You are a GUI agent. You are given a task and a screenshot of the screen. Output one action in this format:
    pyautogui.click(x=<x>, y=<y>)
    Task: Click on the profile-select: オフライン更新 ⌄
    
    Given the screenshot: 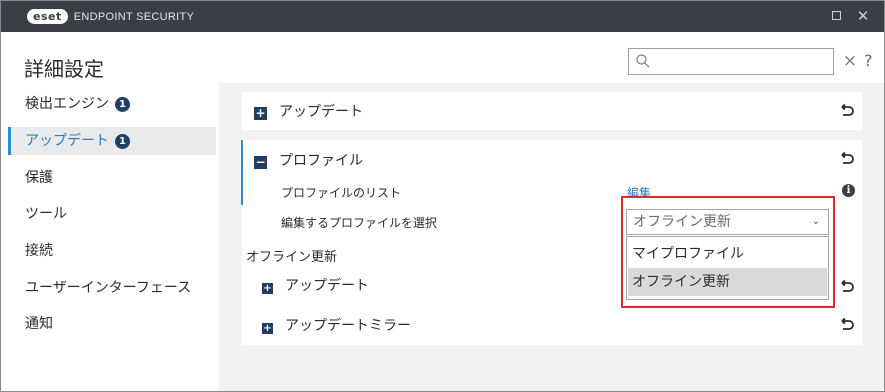 What is the action you would take?
    pyautogui.click(x=727, y=222)
    